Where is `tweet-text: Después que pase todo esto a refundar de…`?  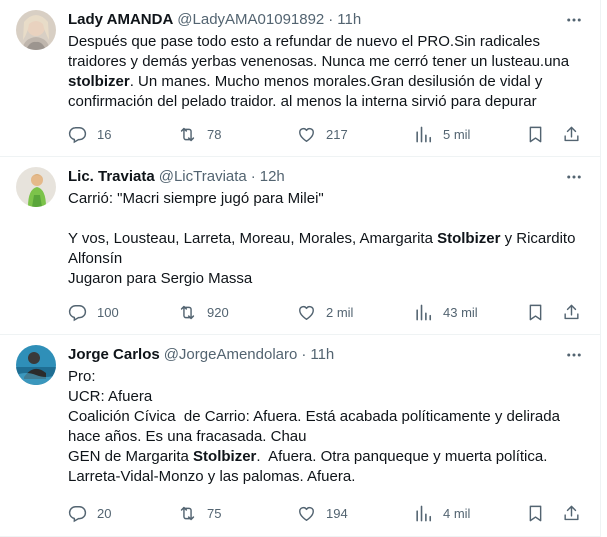
tweet-text: Después que pase todo esto a refundar de… is located at coordinates (326, 72).